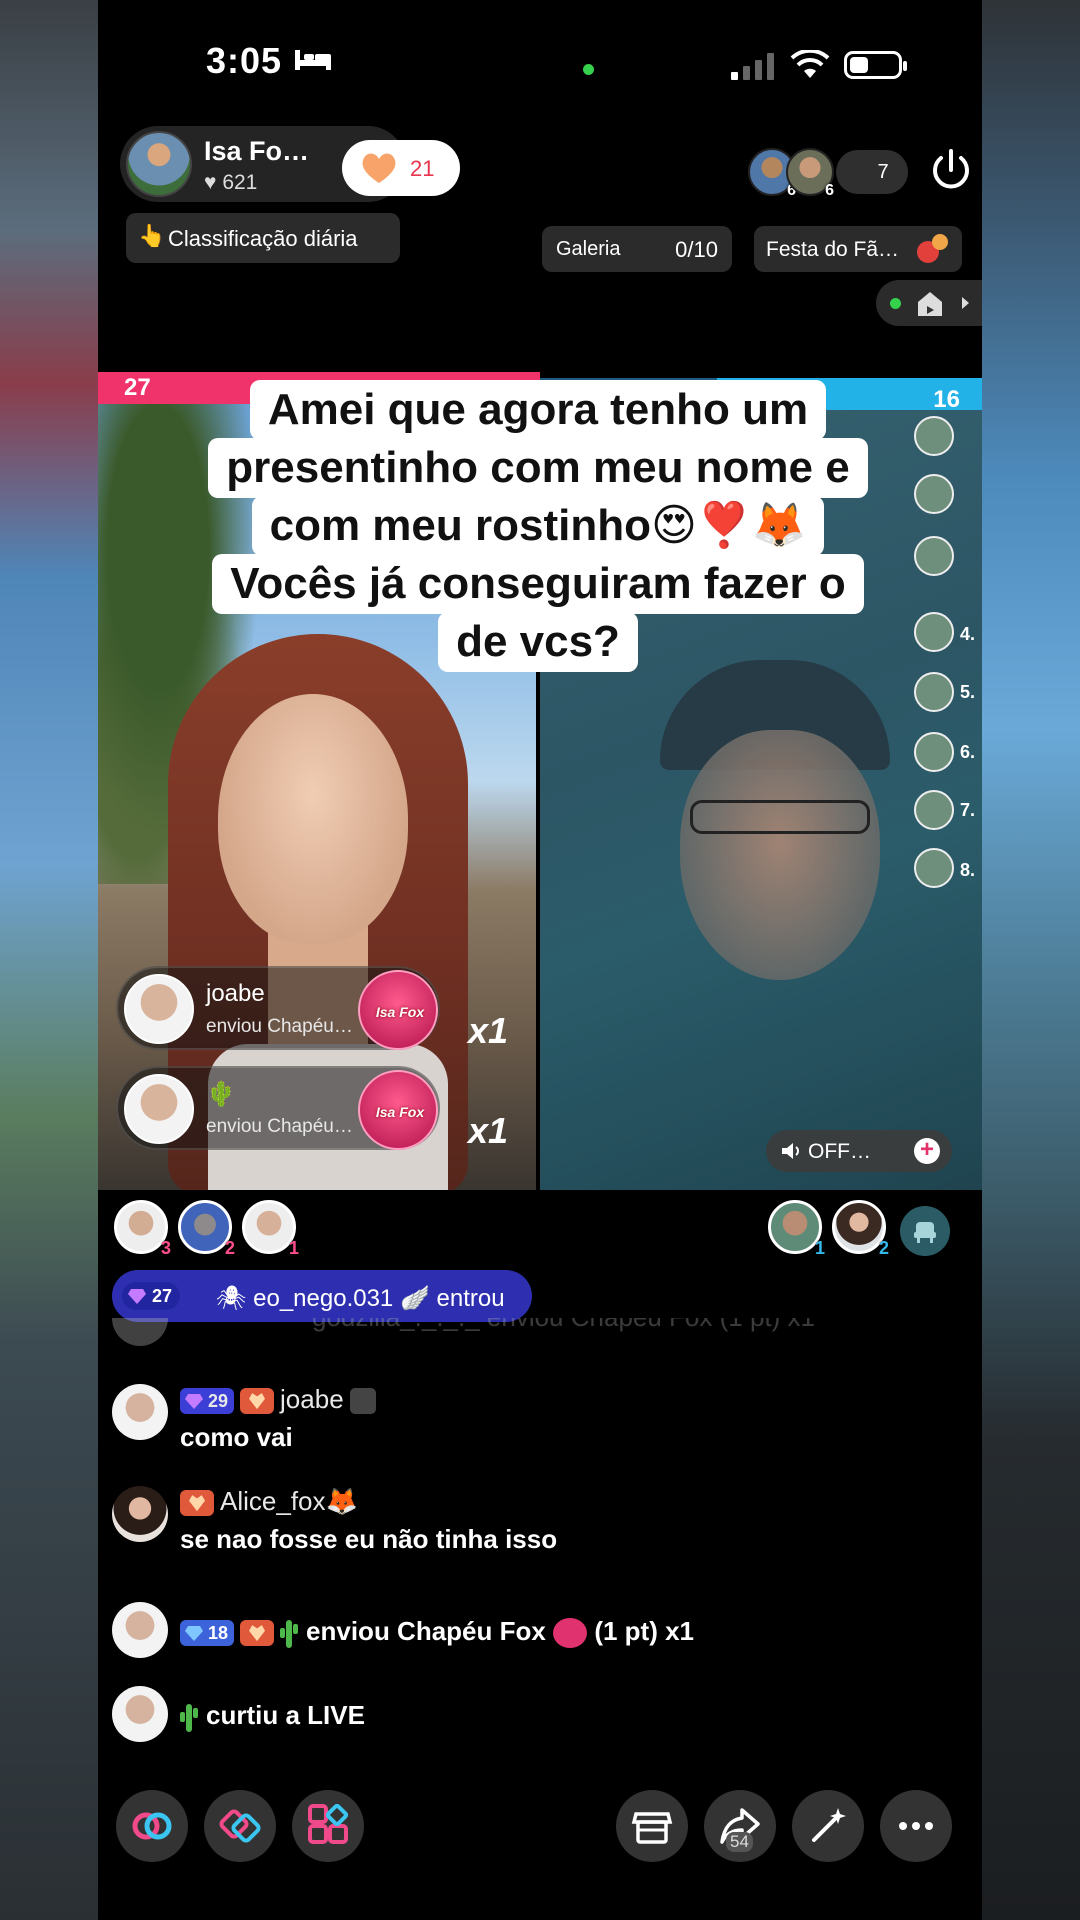 The height and width of the screenshot is (1920, 1080). I want to click on host-likes: ♥ 621, so click(231, 182).